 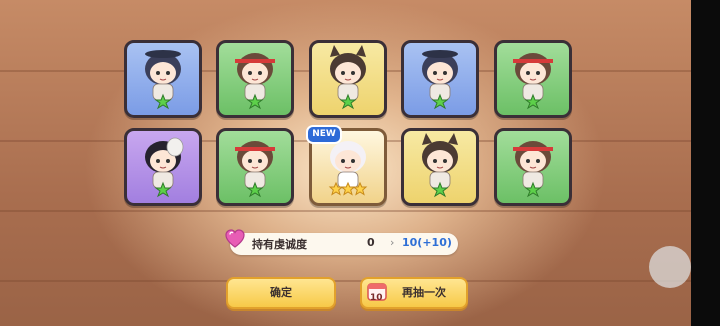 What do you see at coordinates (376, 298) in the screenshot?
I see `ticket-count: 10` at bounding box center [376, 298].